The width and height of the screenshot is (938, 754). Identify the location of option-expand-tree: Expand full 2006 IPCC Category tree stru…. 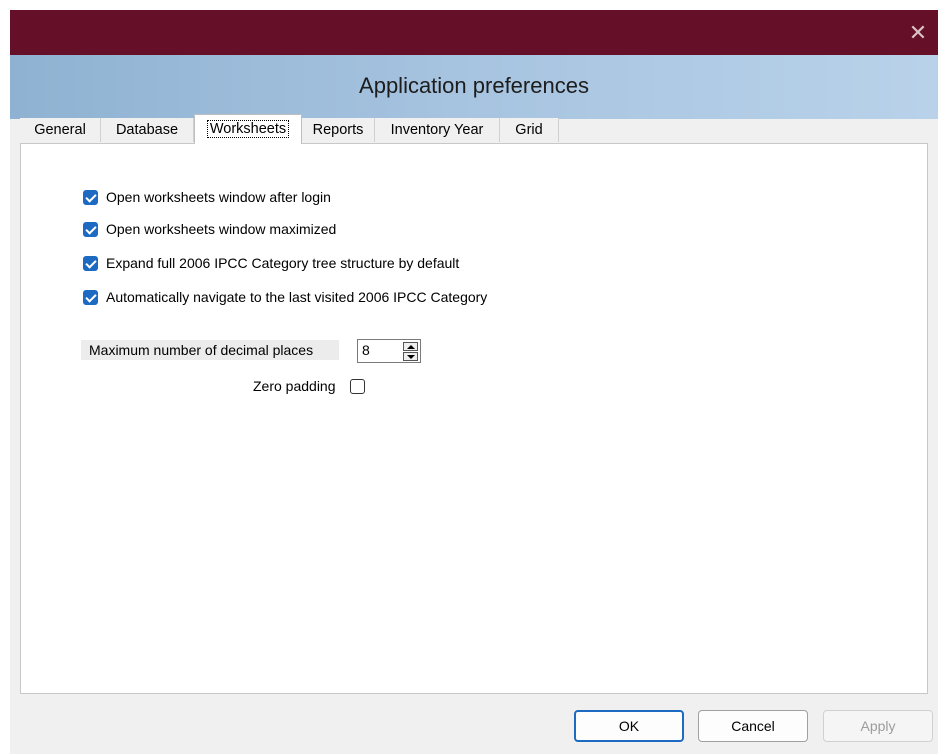
(271, 263).